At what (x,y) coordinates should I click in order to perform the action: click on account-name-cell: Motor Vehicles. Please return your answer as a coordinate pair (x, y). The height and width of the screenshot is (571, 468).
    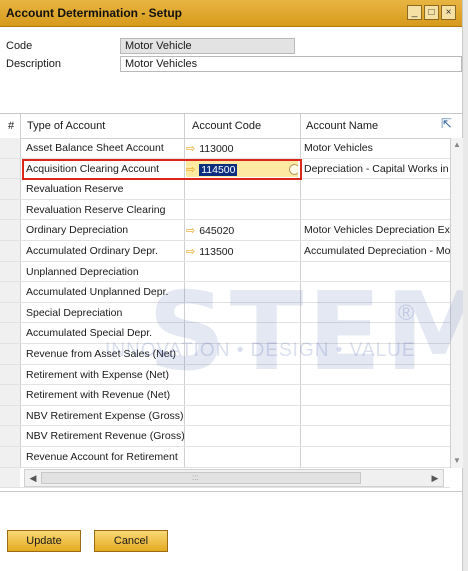
    Looking at the image, I should click on (338, 148).